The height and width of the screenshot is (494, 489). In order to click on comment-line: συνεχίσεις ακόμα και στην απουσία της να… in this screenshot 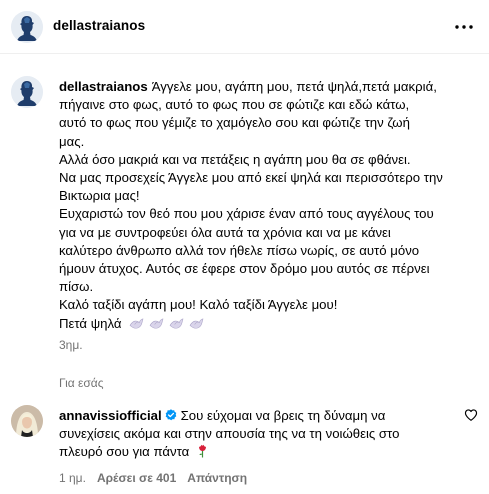, I will do `click(229, 434)`.